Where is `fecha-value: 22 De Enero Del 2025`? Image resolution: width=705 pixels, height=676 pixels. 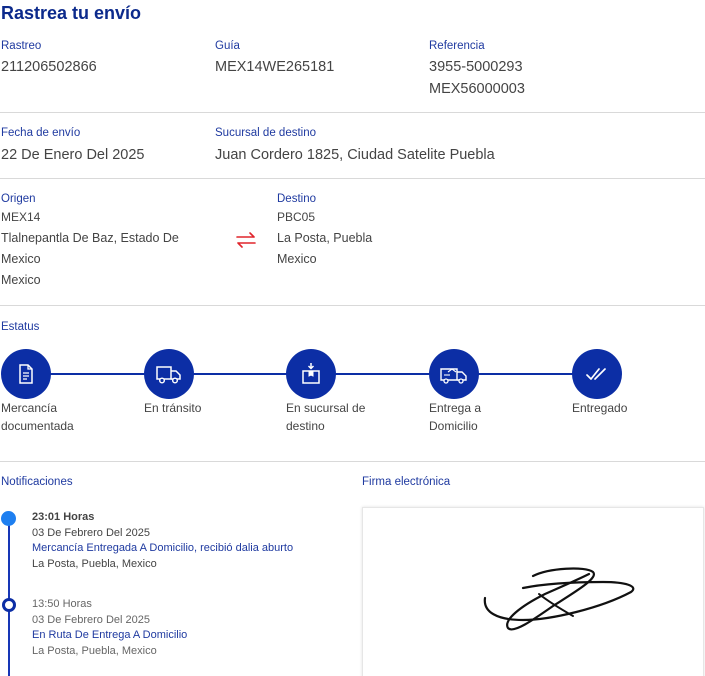 fecha-value: 22 De Enero Del 2025 is located at coordinates (73, 155).